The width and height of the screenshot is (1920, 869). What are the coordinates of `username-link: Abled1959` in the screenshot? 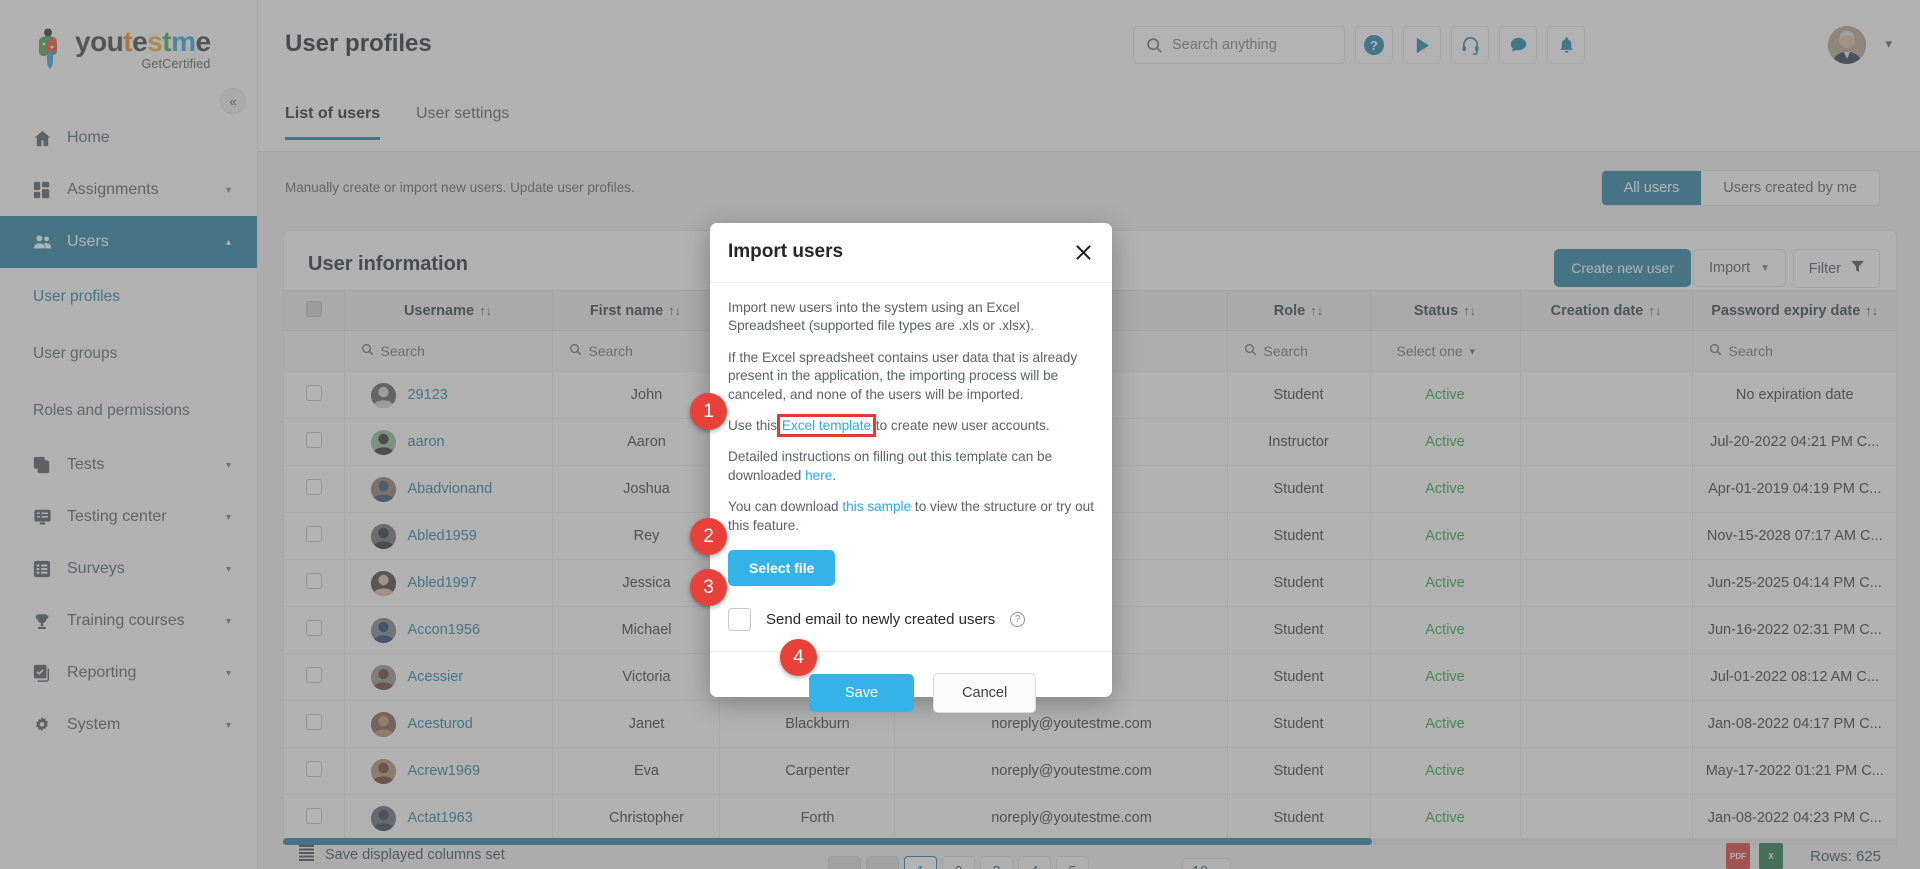 It's located at (442, 536).